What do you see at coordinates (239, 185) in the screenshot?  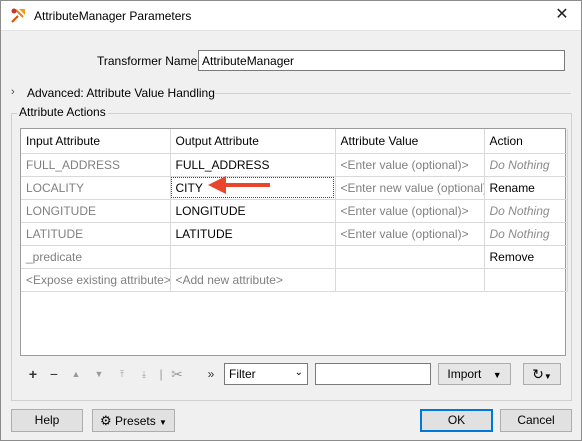 I see `annotation-arrow-icon` at bounding box center [239, 185].